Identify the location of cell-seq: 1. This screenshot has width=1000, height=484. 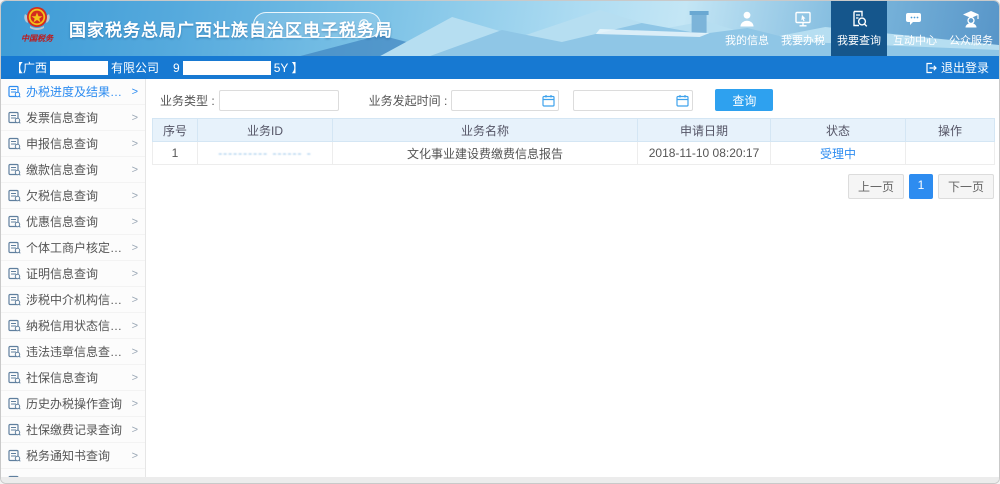
(175, 153).